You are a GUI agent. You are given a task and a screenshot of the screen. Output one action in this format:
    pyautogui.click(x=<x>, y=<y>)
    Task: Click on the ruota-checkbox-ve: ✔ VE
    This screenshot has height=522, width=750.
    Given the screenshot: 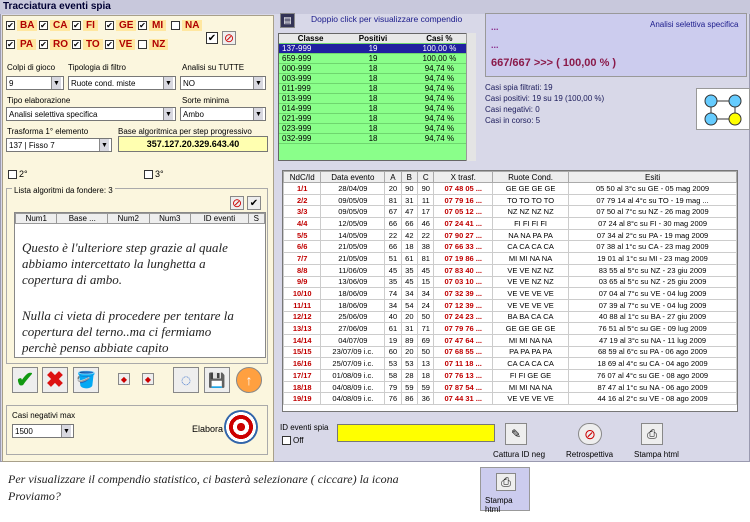 What is the action you would take?
    pyautogui.click(x=120, y=44)
    